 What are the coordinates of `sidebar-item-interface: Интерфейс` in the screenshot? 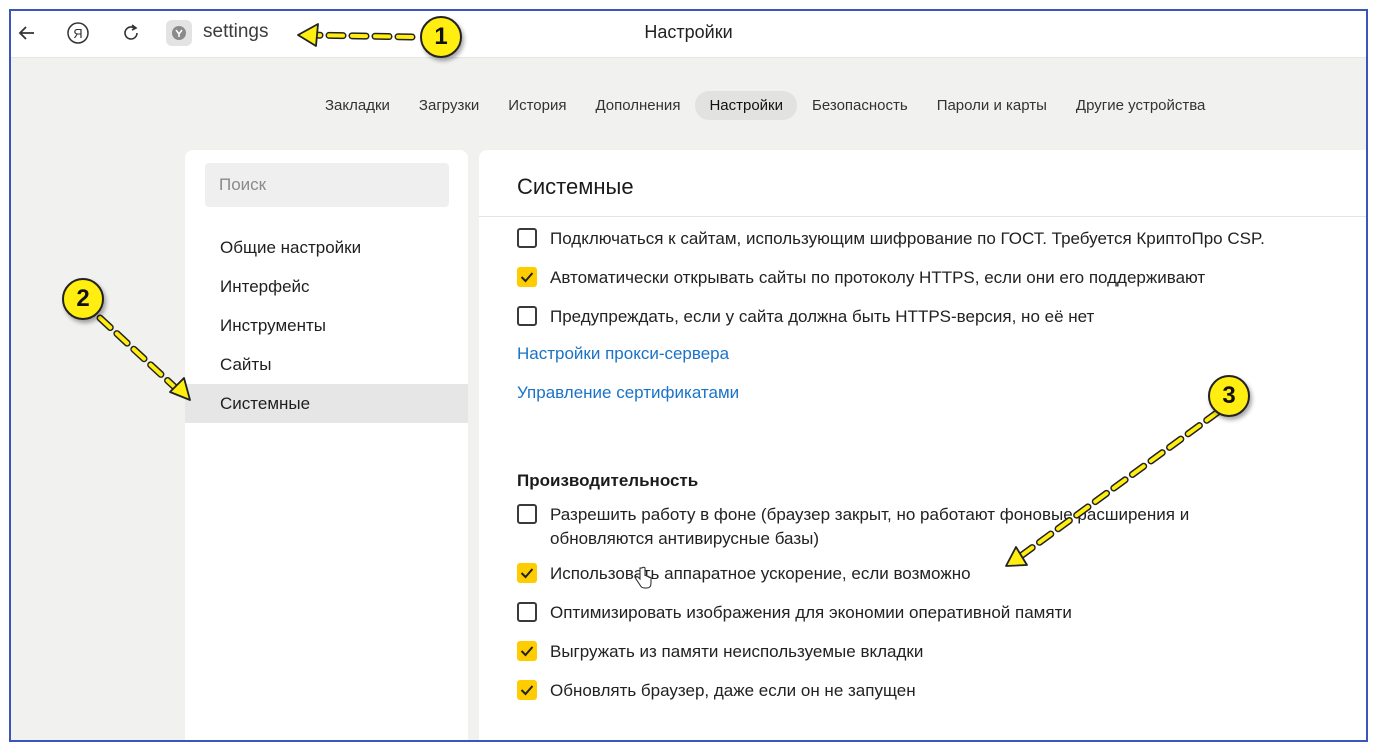 It's located at (326, 286).